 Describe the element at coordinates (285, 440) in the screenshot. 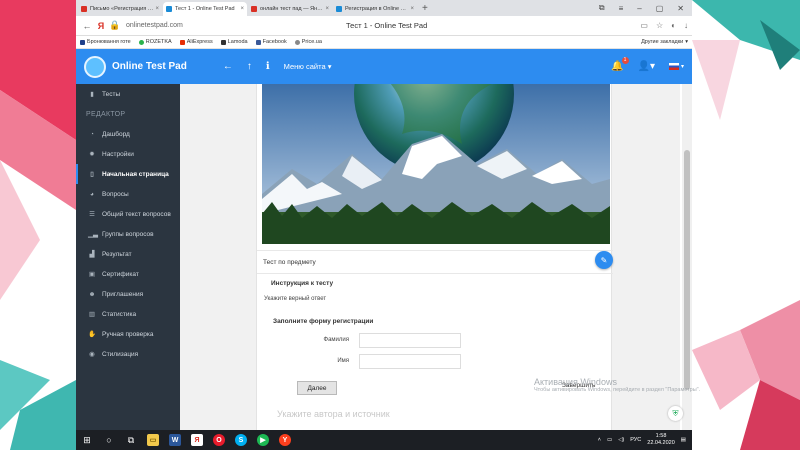

I see `yandex-browser-button: Y` at that location.